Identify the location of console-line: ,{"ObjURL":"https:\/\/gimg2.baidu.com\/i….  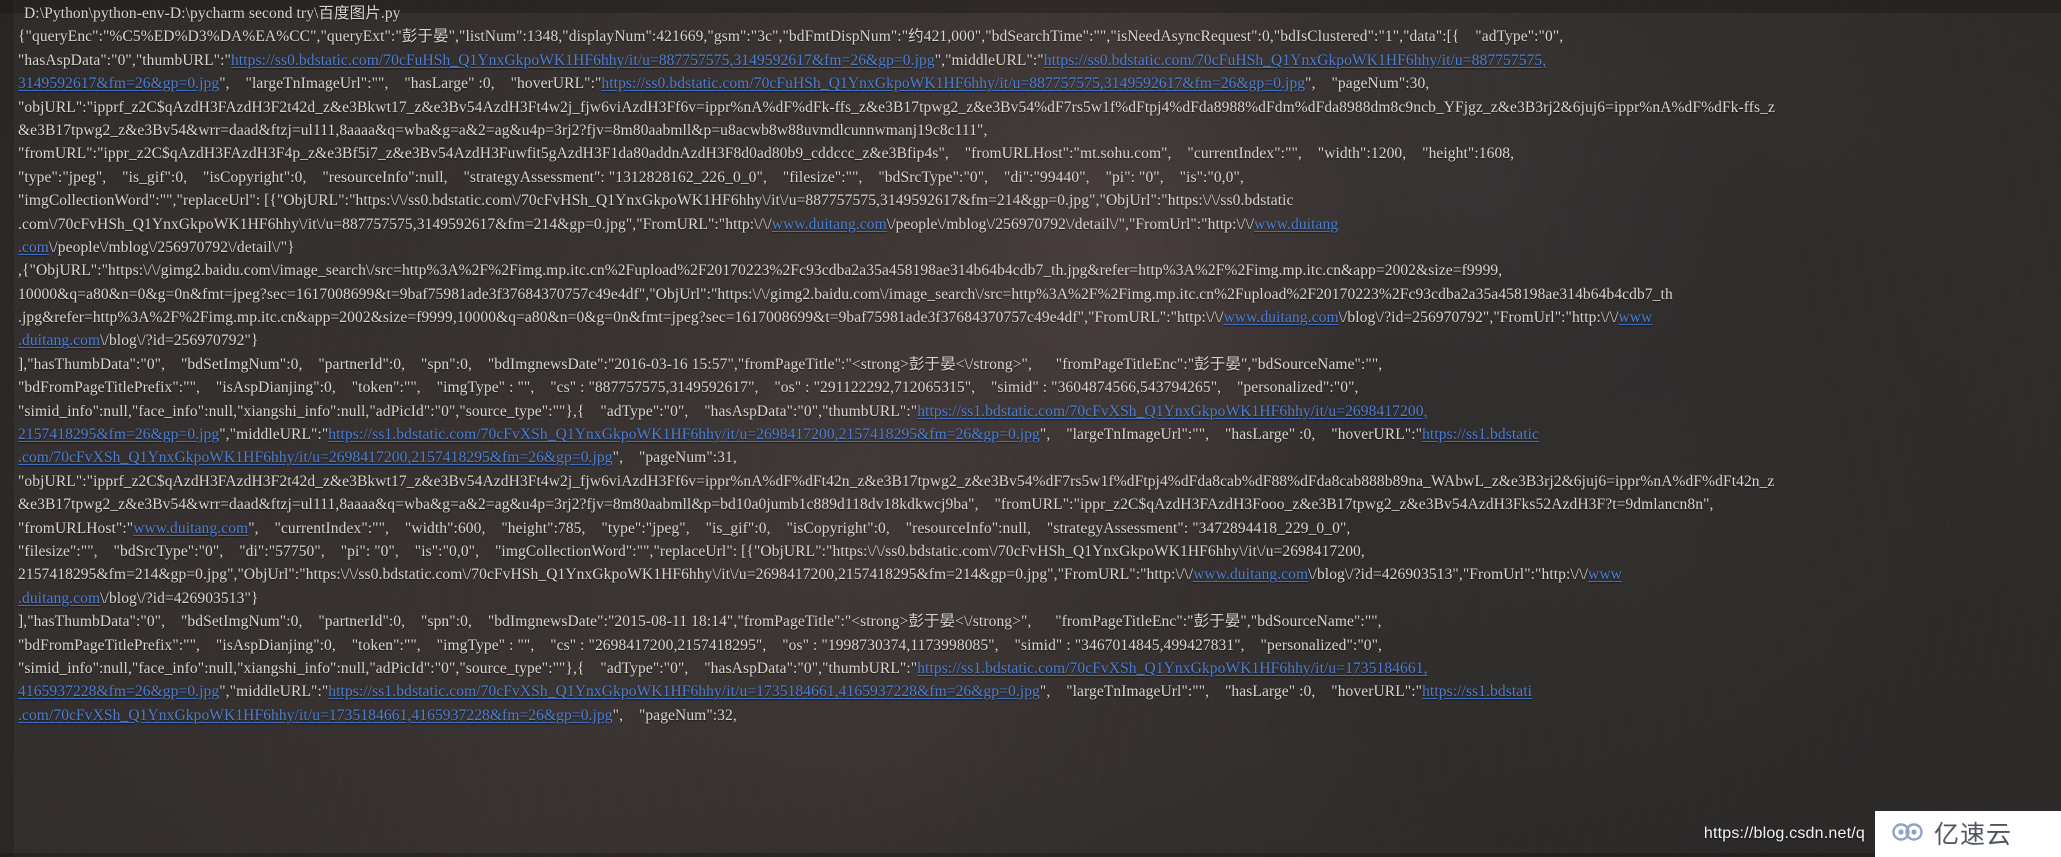
(1030, 270).